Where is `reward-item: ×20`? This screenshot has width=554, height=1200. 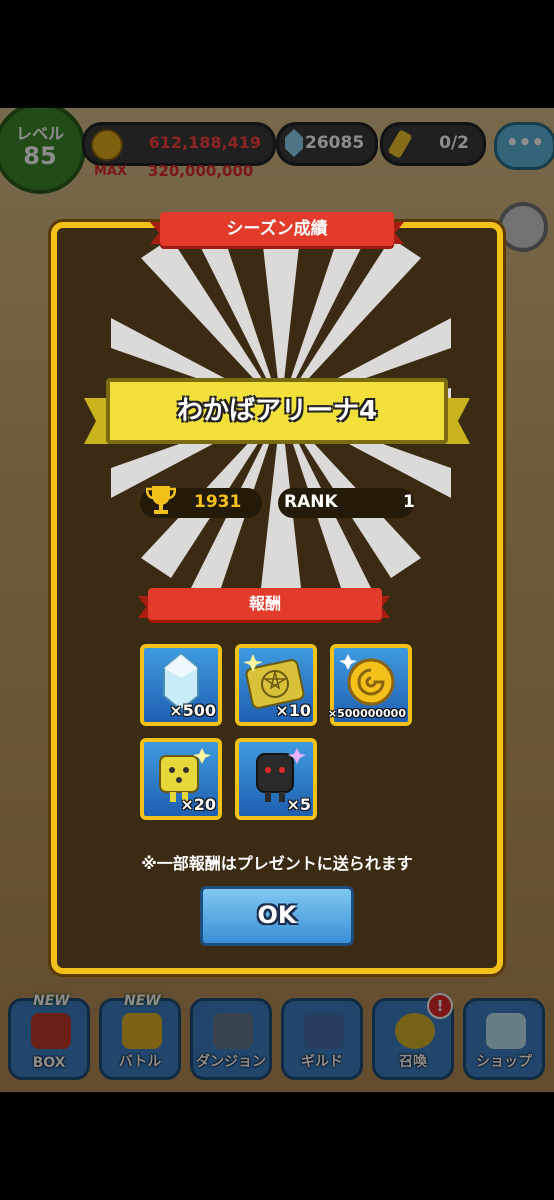
reward-item: ×20 is located at coordinates (181, 779).